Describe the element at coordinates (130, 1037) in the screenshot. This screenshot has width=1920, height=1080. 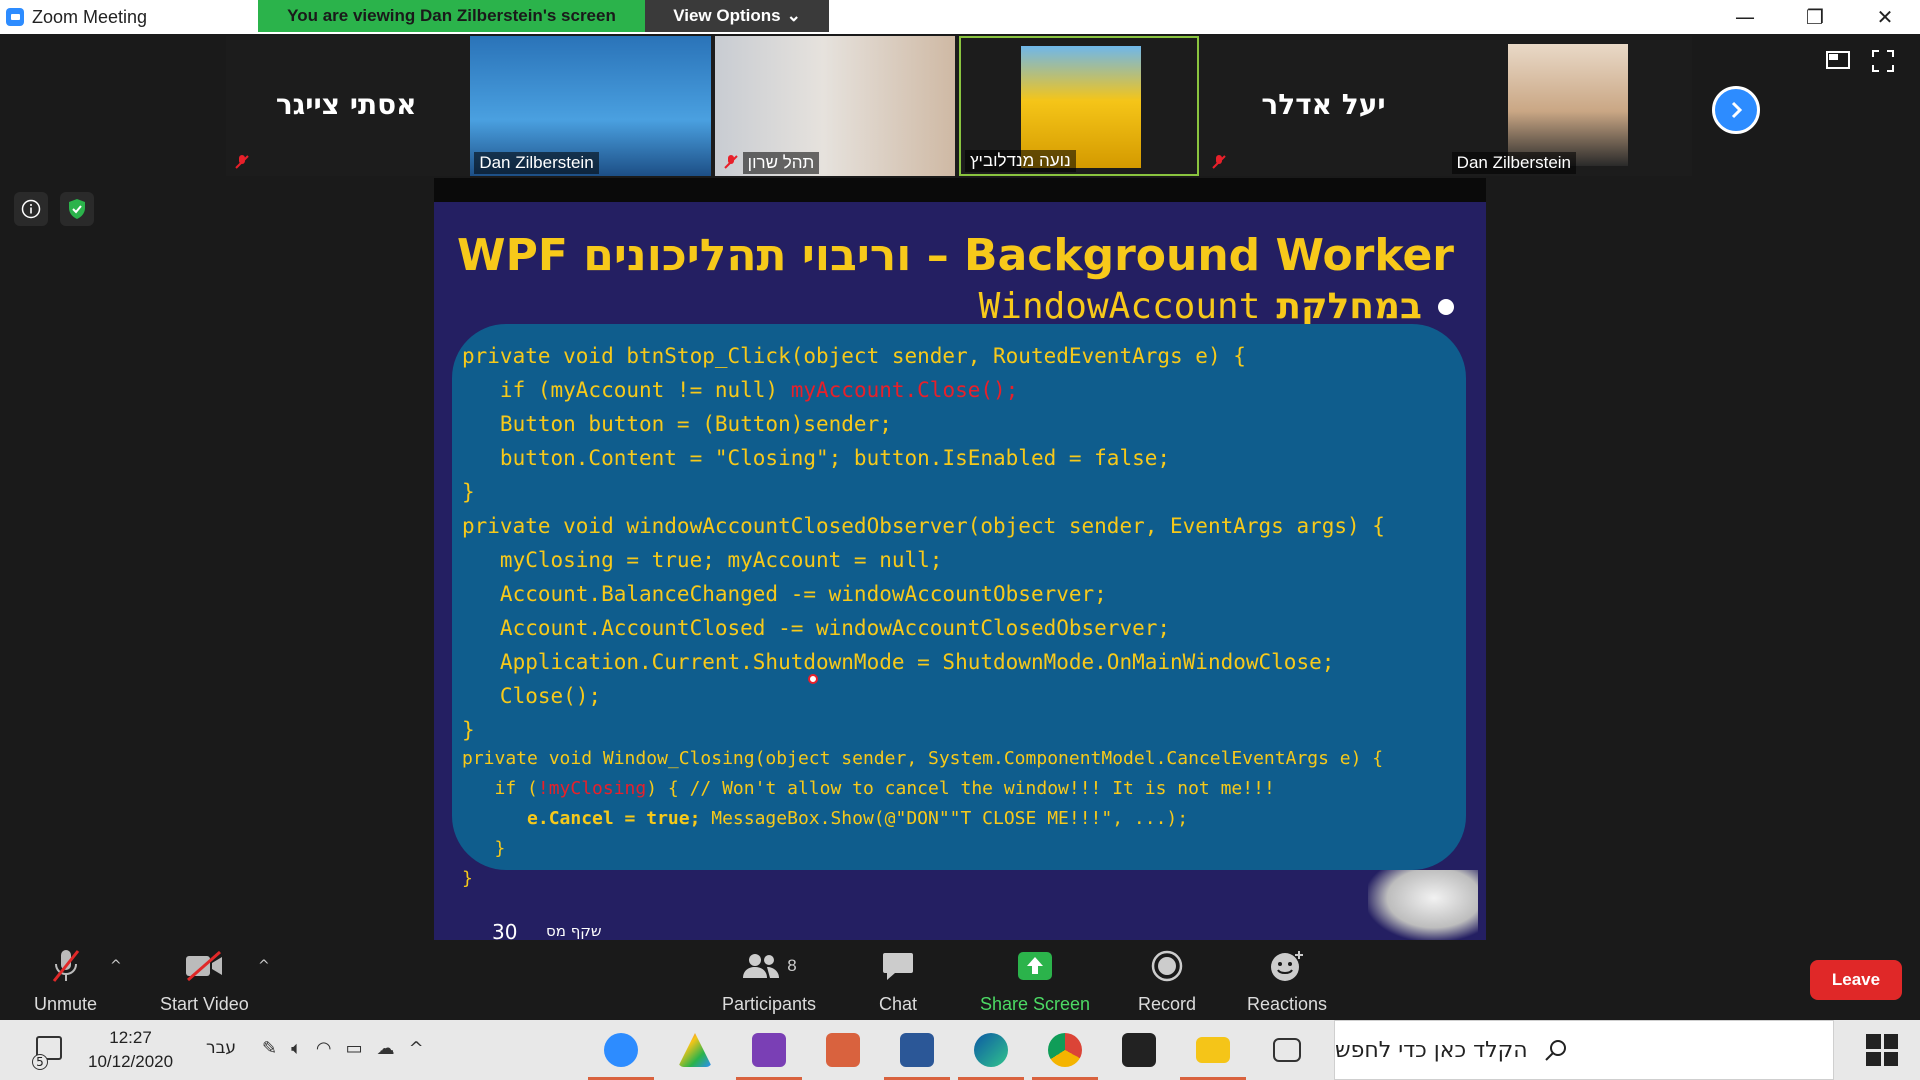
I see `clock-time: 12:27` at that location.